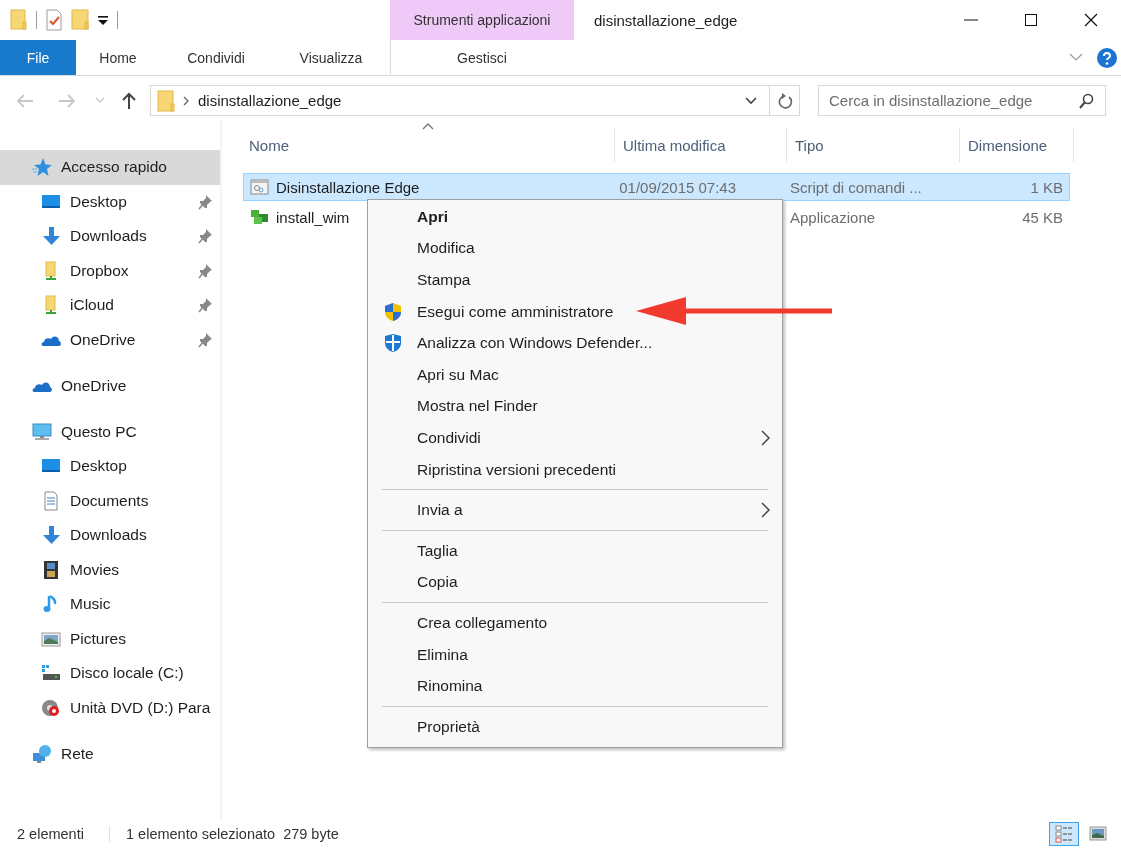  What do you see at coordinates (482, 20) in the screenshot?
I see `contextual-tab-group: Strumenti applicazioni` at bounding box center [482, 20].